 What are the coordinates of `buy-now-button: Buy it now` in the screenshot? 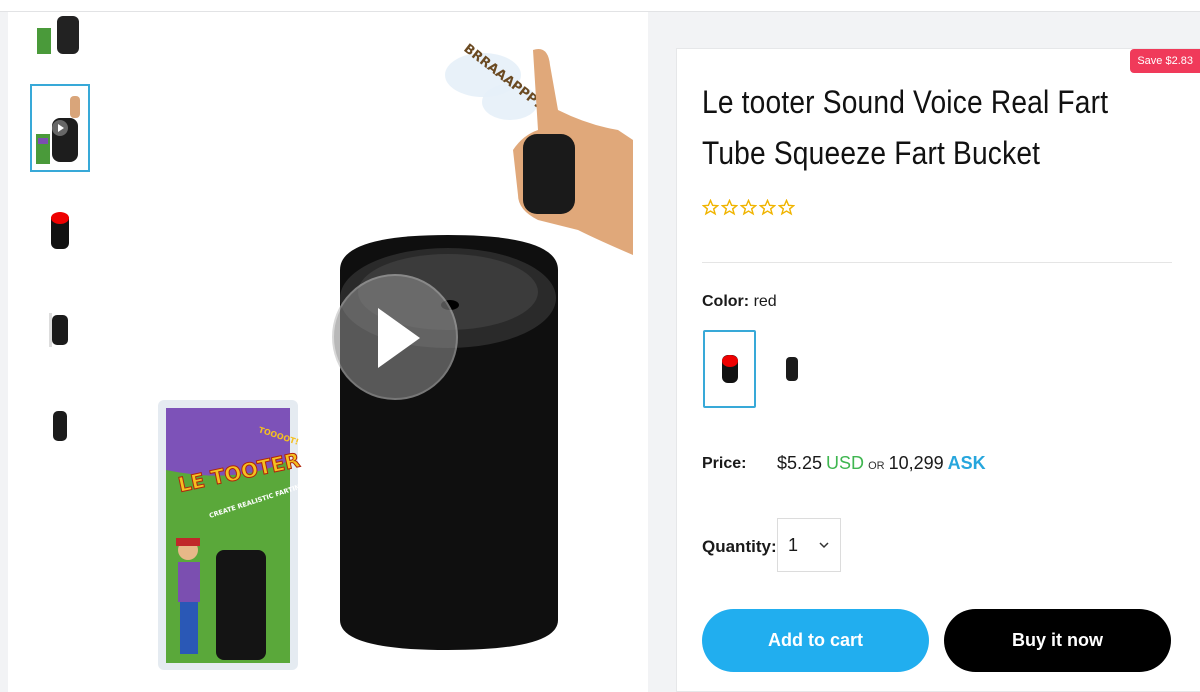 It's located at (1057, 640).